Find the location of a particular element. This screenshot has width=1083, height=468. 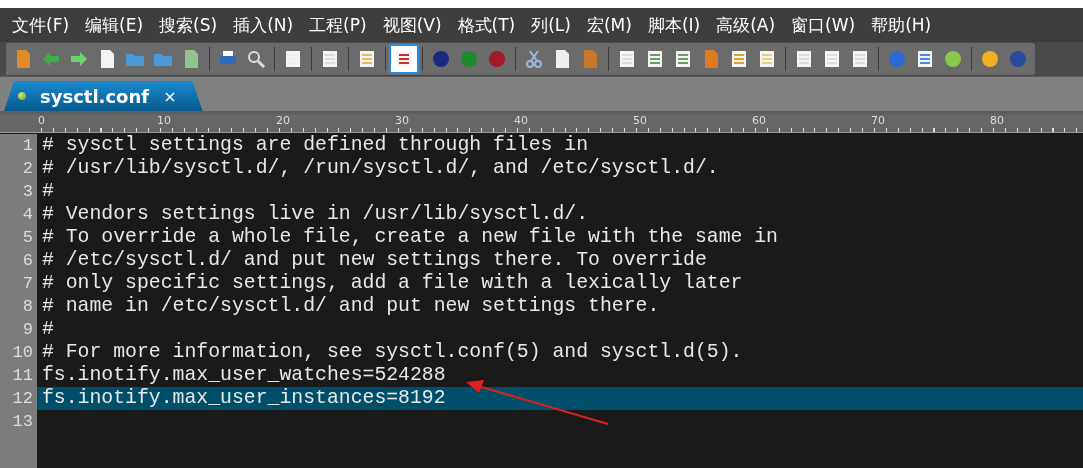

menu-item: 窗口(W) is located at coordinates (823, 25).